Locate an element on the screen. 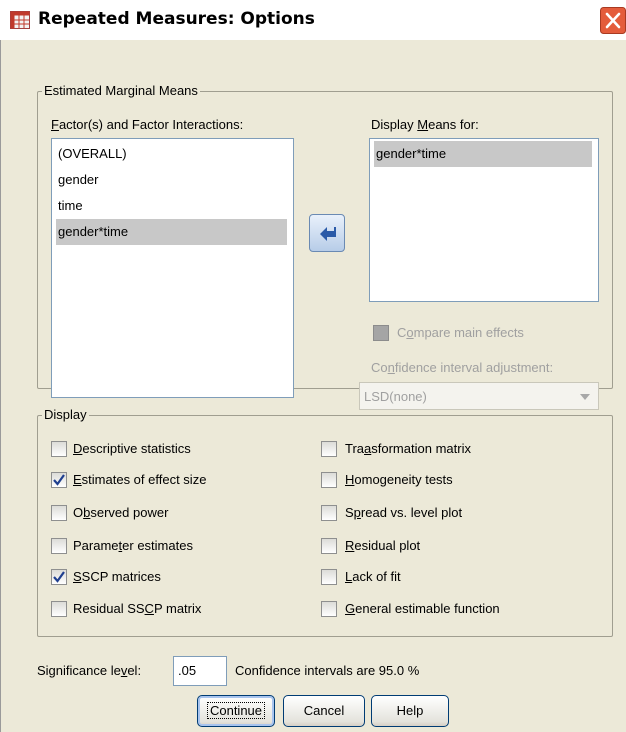 This screenshot has width=626, height=732. chevron-down-icon is located at coordinates (585, 397).